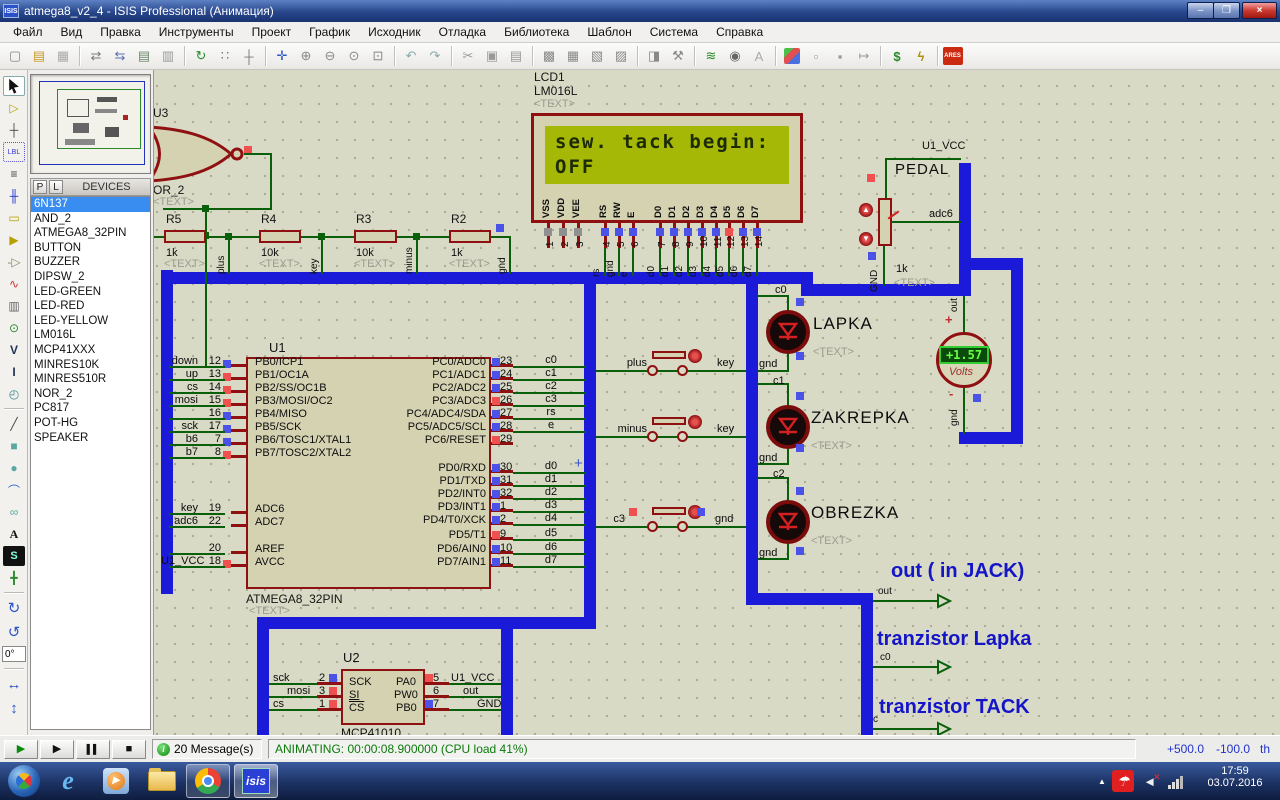 This screenshot has width=1280, height=800. Describe the element at coordinates (14, 240) in the screenshot. I see `terminal-mode-icon: ▶` at that location.